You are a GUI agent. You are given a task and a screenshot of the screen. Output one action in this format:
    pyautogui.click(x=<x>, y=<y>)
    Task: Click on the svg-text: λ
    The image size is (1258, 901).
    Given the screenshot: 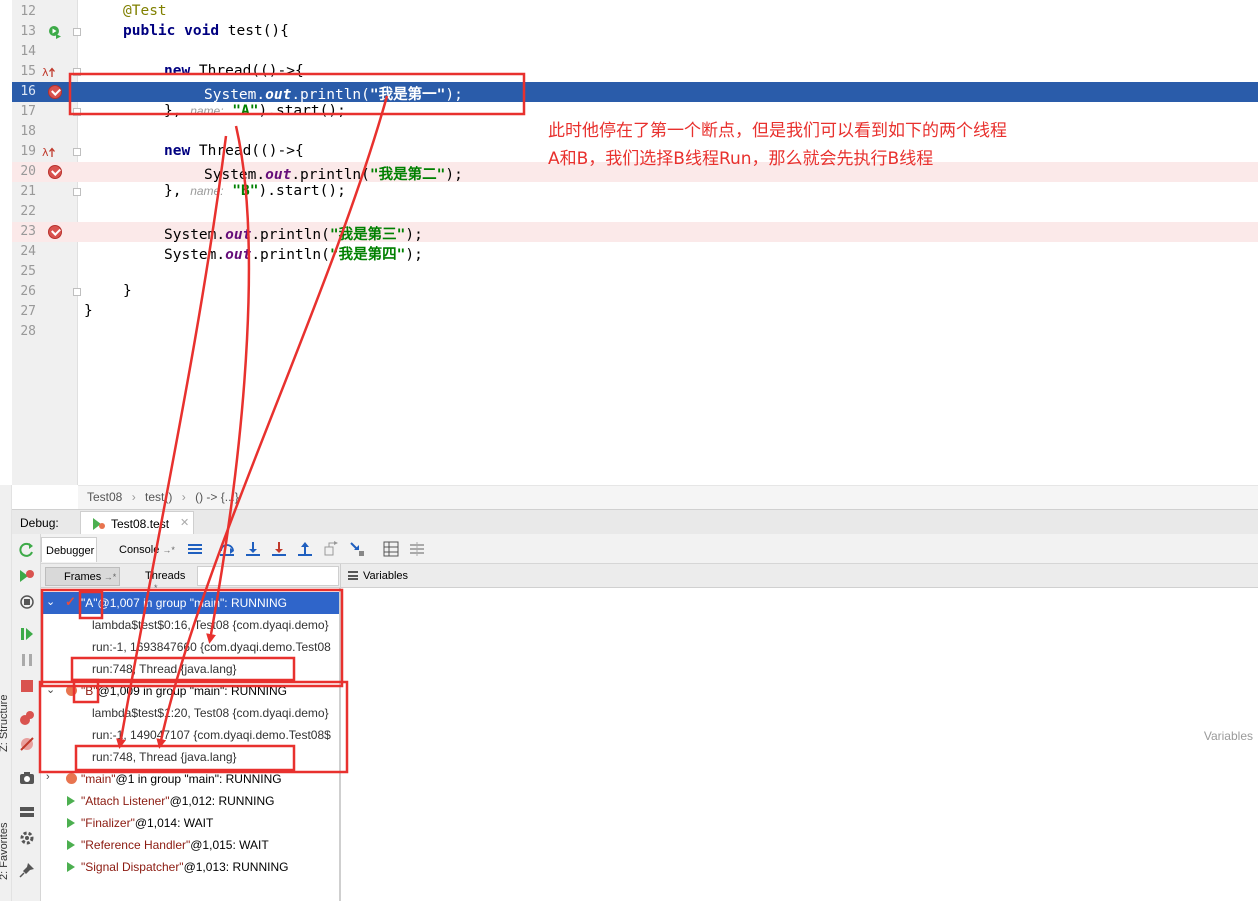 What is the action you would take?
    pyautogui.click(x=45, y=152)
    